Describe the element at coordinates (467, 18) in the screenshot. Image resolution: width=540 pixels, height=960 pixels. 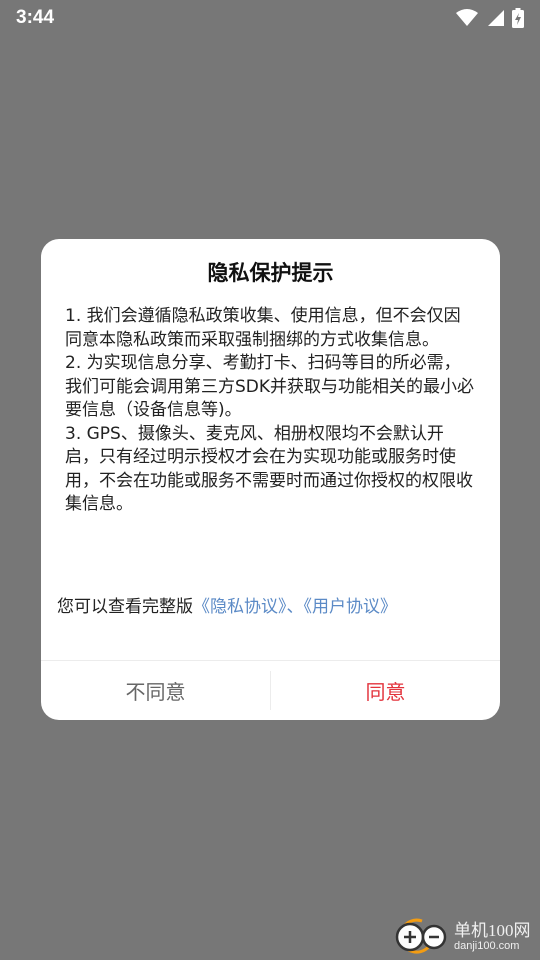
I see `wifi-icon` at that location.